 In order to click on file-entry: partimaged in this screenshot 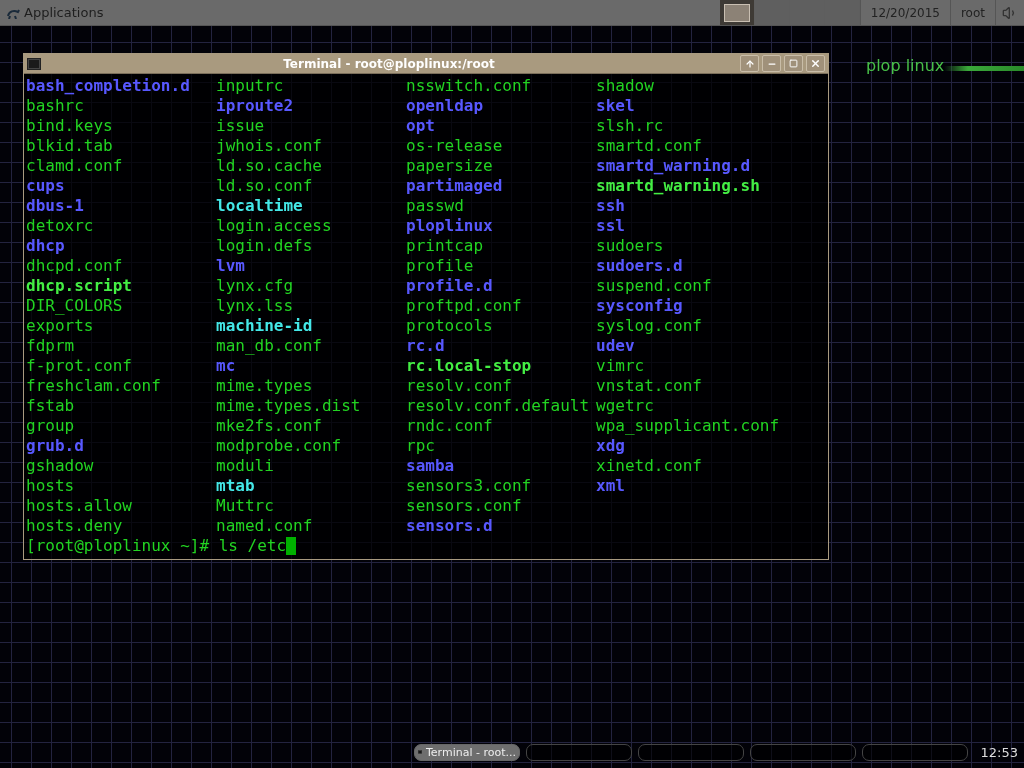, I will do `click(454, 186)`.